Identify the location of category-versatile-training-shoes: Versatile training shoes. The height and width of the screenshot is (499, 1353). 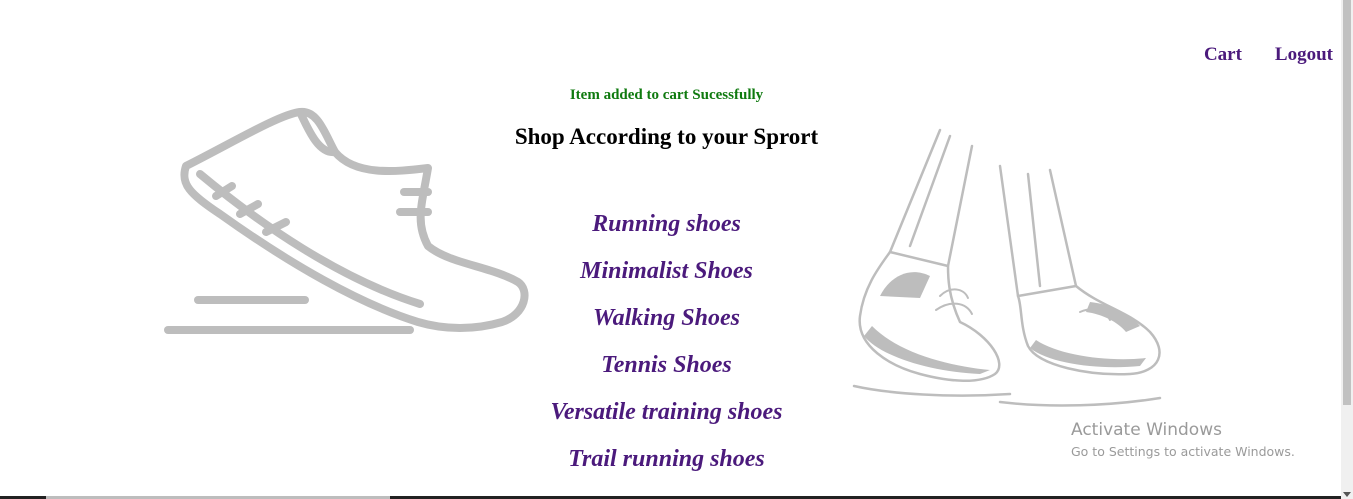
(666, 412).